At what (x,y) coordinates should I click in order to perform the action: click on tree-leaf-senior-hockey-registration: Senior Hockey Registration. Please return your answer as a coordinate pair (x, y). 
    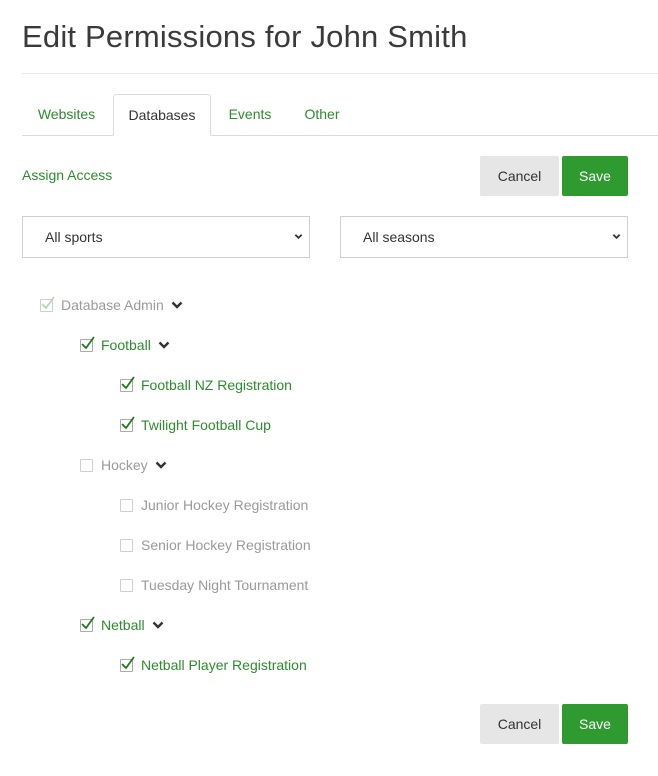
    Looking at the image, I should click on (215, 545).